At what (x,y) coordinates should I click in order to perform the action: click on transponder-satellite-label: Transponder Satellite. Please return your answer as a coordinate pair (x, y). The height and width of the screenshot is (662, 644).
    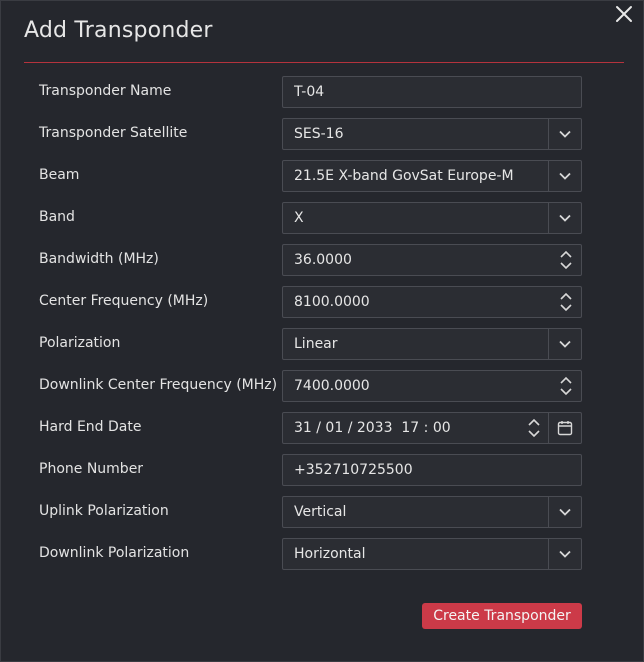
    Looking at the image, I should click on (113, 133).